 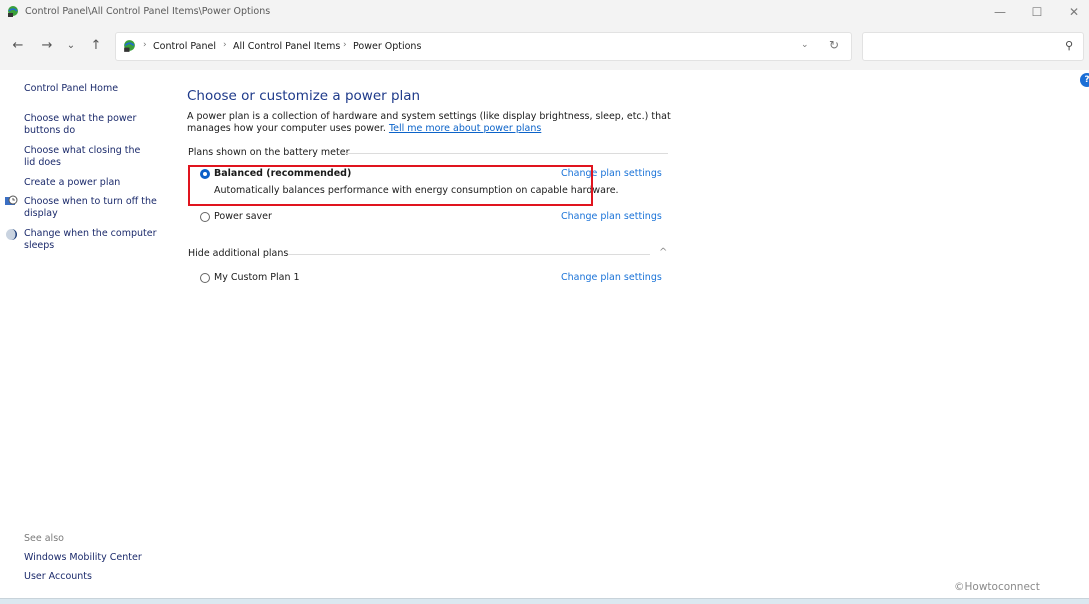 What do you see at coordinates (611, 216) in the screenshot?
I see `change-plan-settings-power-saver: Change plan settings` at bounding box center [611, 216].